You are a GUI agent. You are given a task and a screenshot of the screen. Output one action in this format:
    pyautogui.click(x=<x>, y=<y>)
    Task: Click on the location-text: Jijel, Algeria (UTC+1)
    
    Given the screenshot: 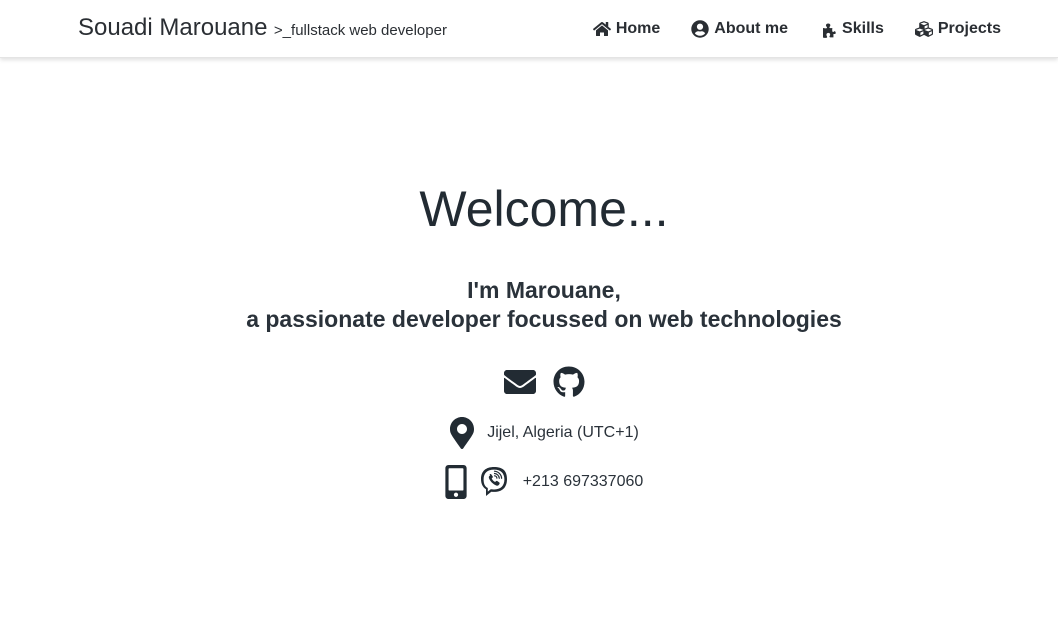 What is the action you would take?
    pyautogui.click(x=563, y=432)
    